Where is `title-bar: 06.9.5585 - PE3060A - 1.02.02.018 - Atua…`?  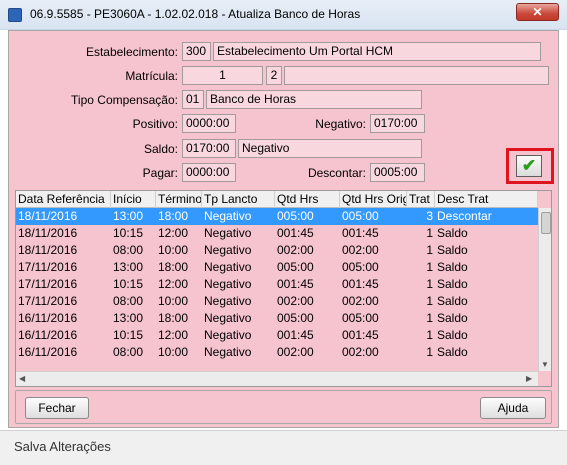
title-bar: 06.9.5585 - PE3060A - 1.02.02.018 - Atua… is located at coordinates (283, 15).